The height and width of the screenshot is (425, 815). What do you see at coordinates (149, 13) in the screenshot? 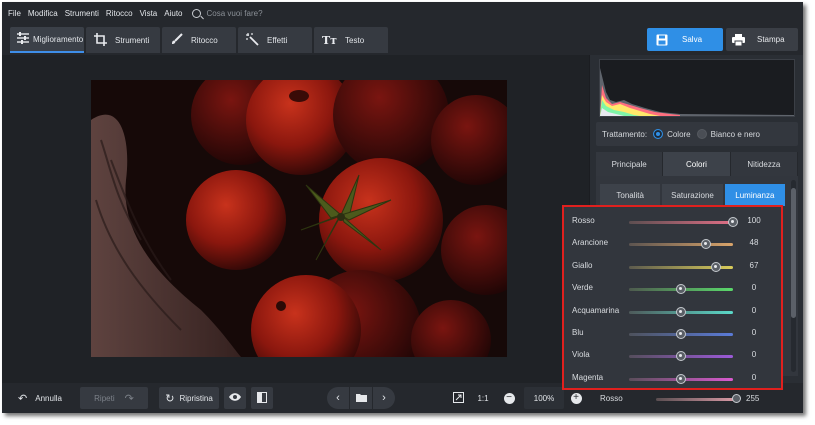
I see `menu-vista: Vista` at bounding box center [149, 13].